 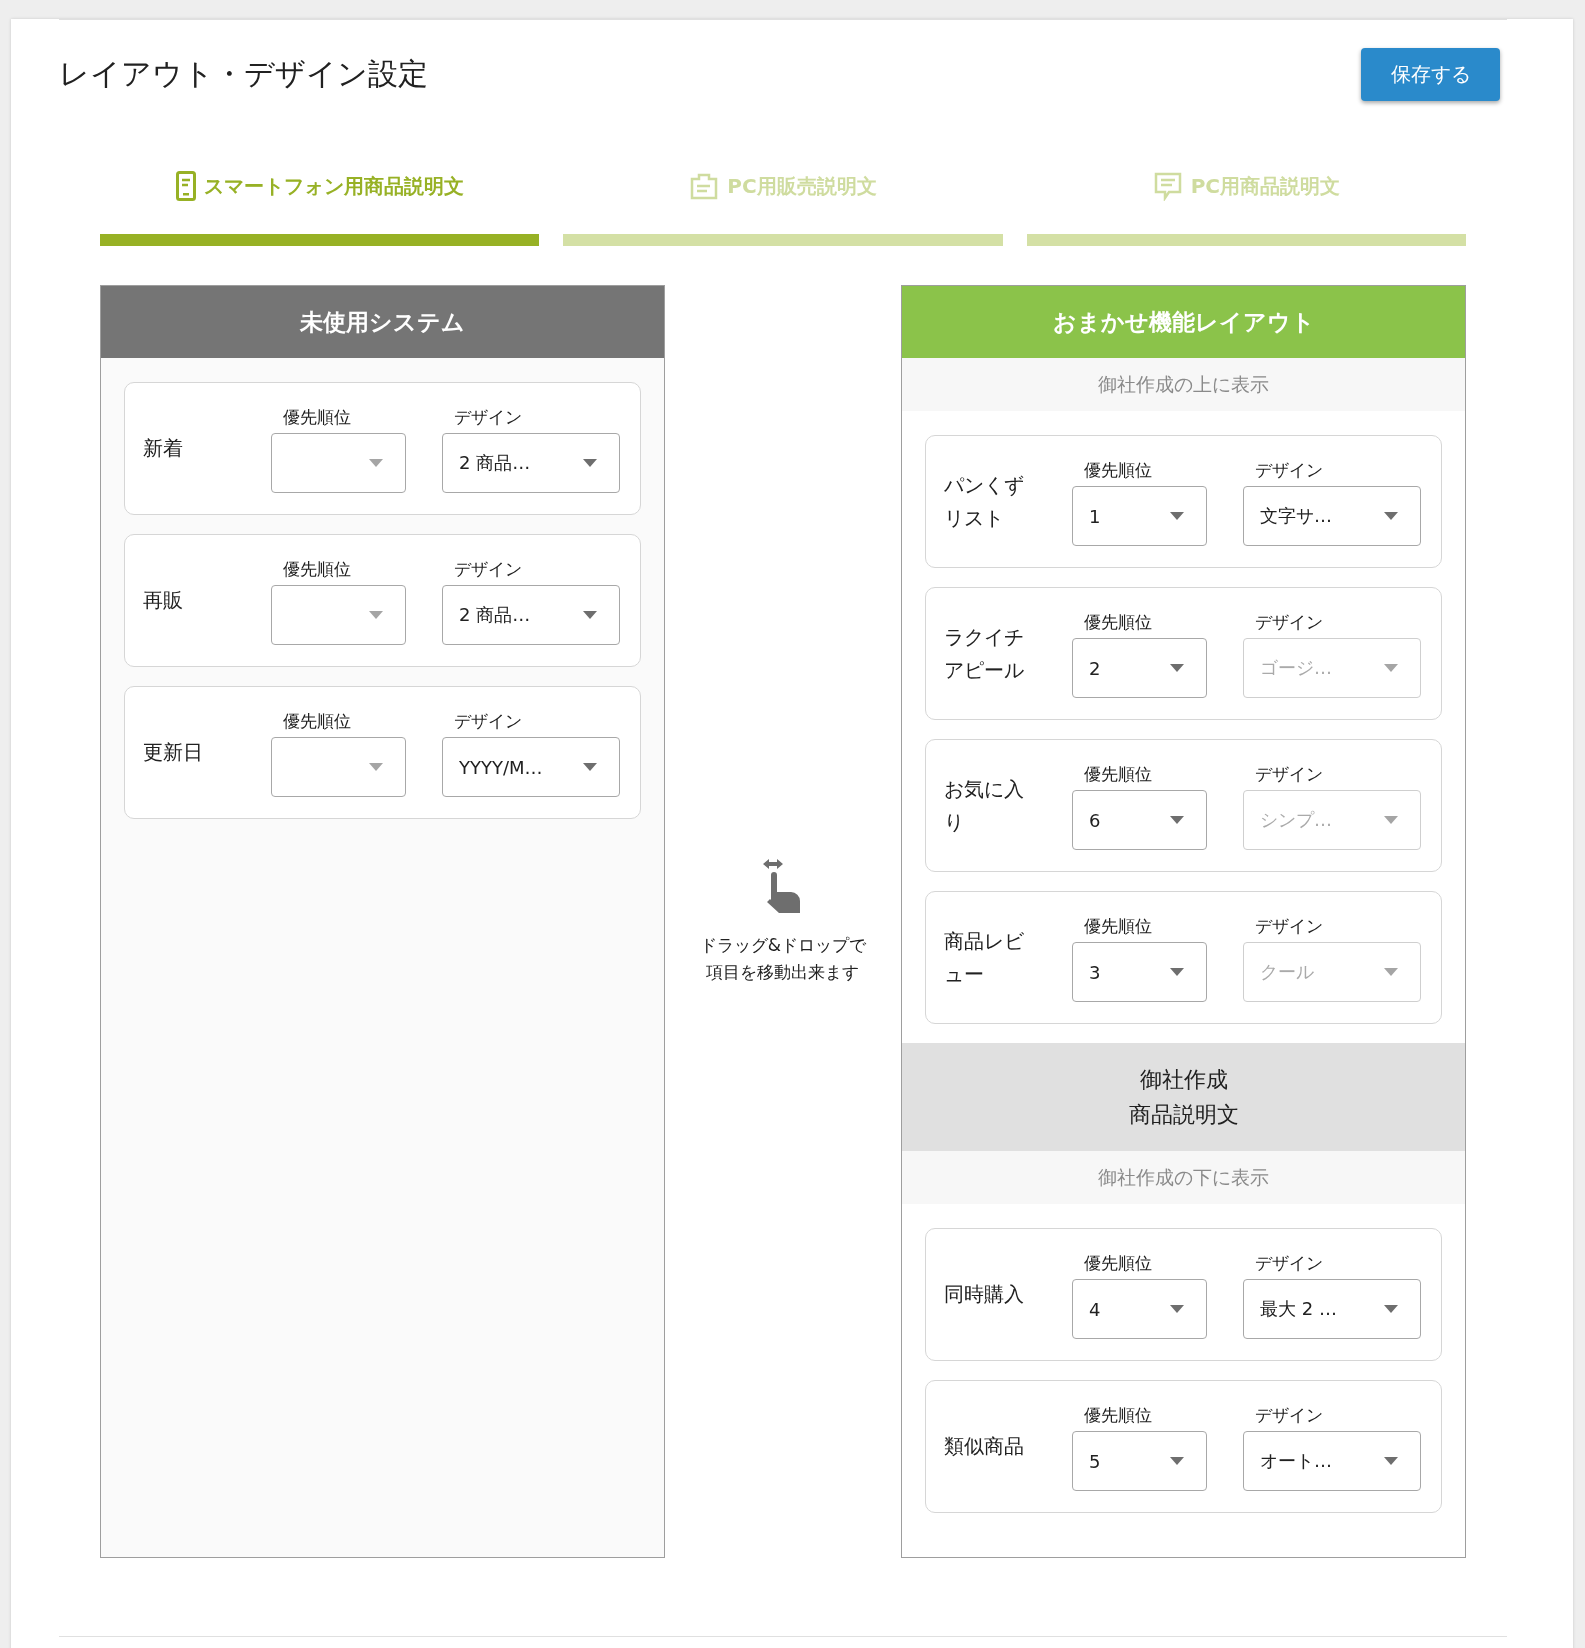 I want to click on item-name: ラクイチアピール, so click(x=984, y=653).